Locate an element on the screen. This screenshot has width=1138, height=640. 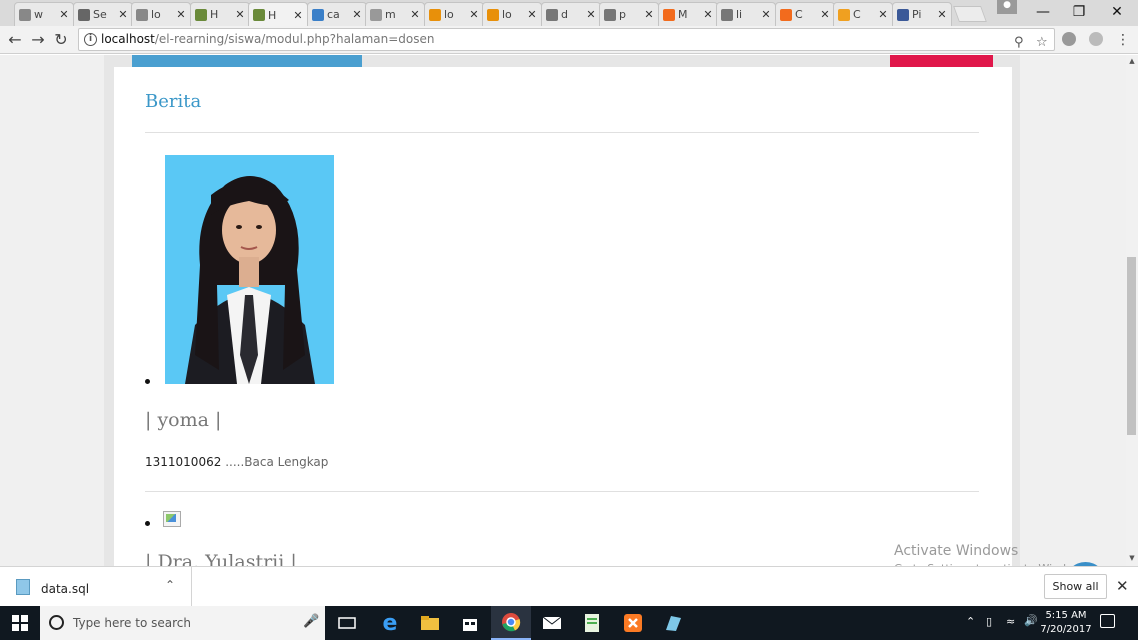
bookmark-star-icon: ☆ is located at coordinates (1042, 42).